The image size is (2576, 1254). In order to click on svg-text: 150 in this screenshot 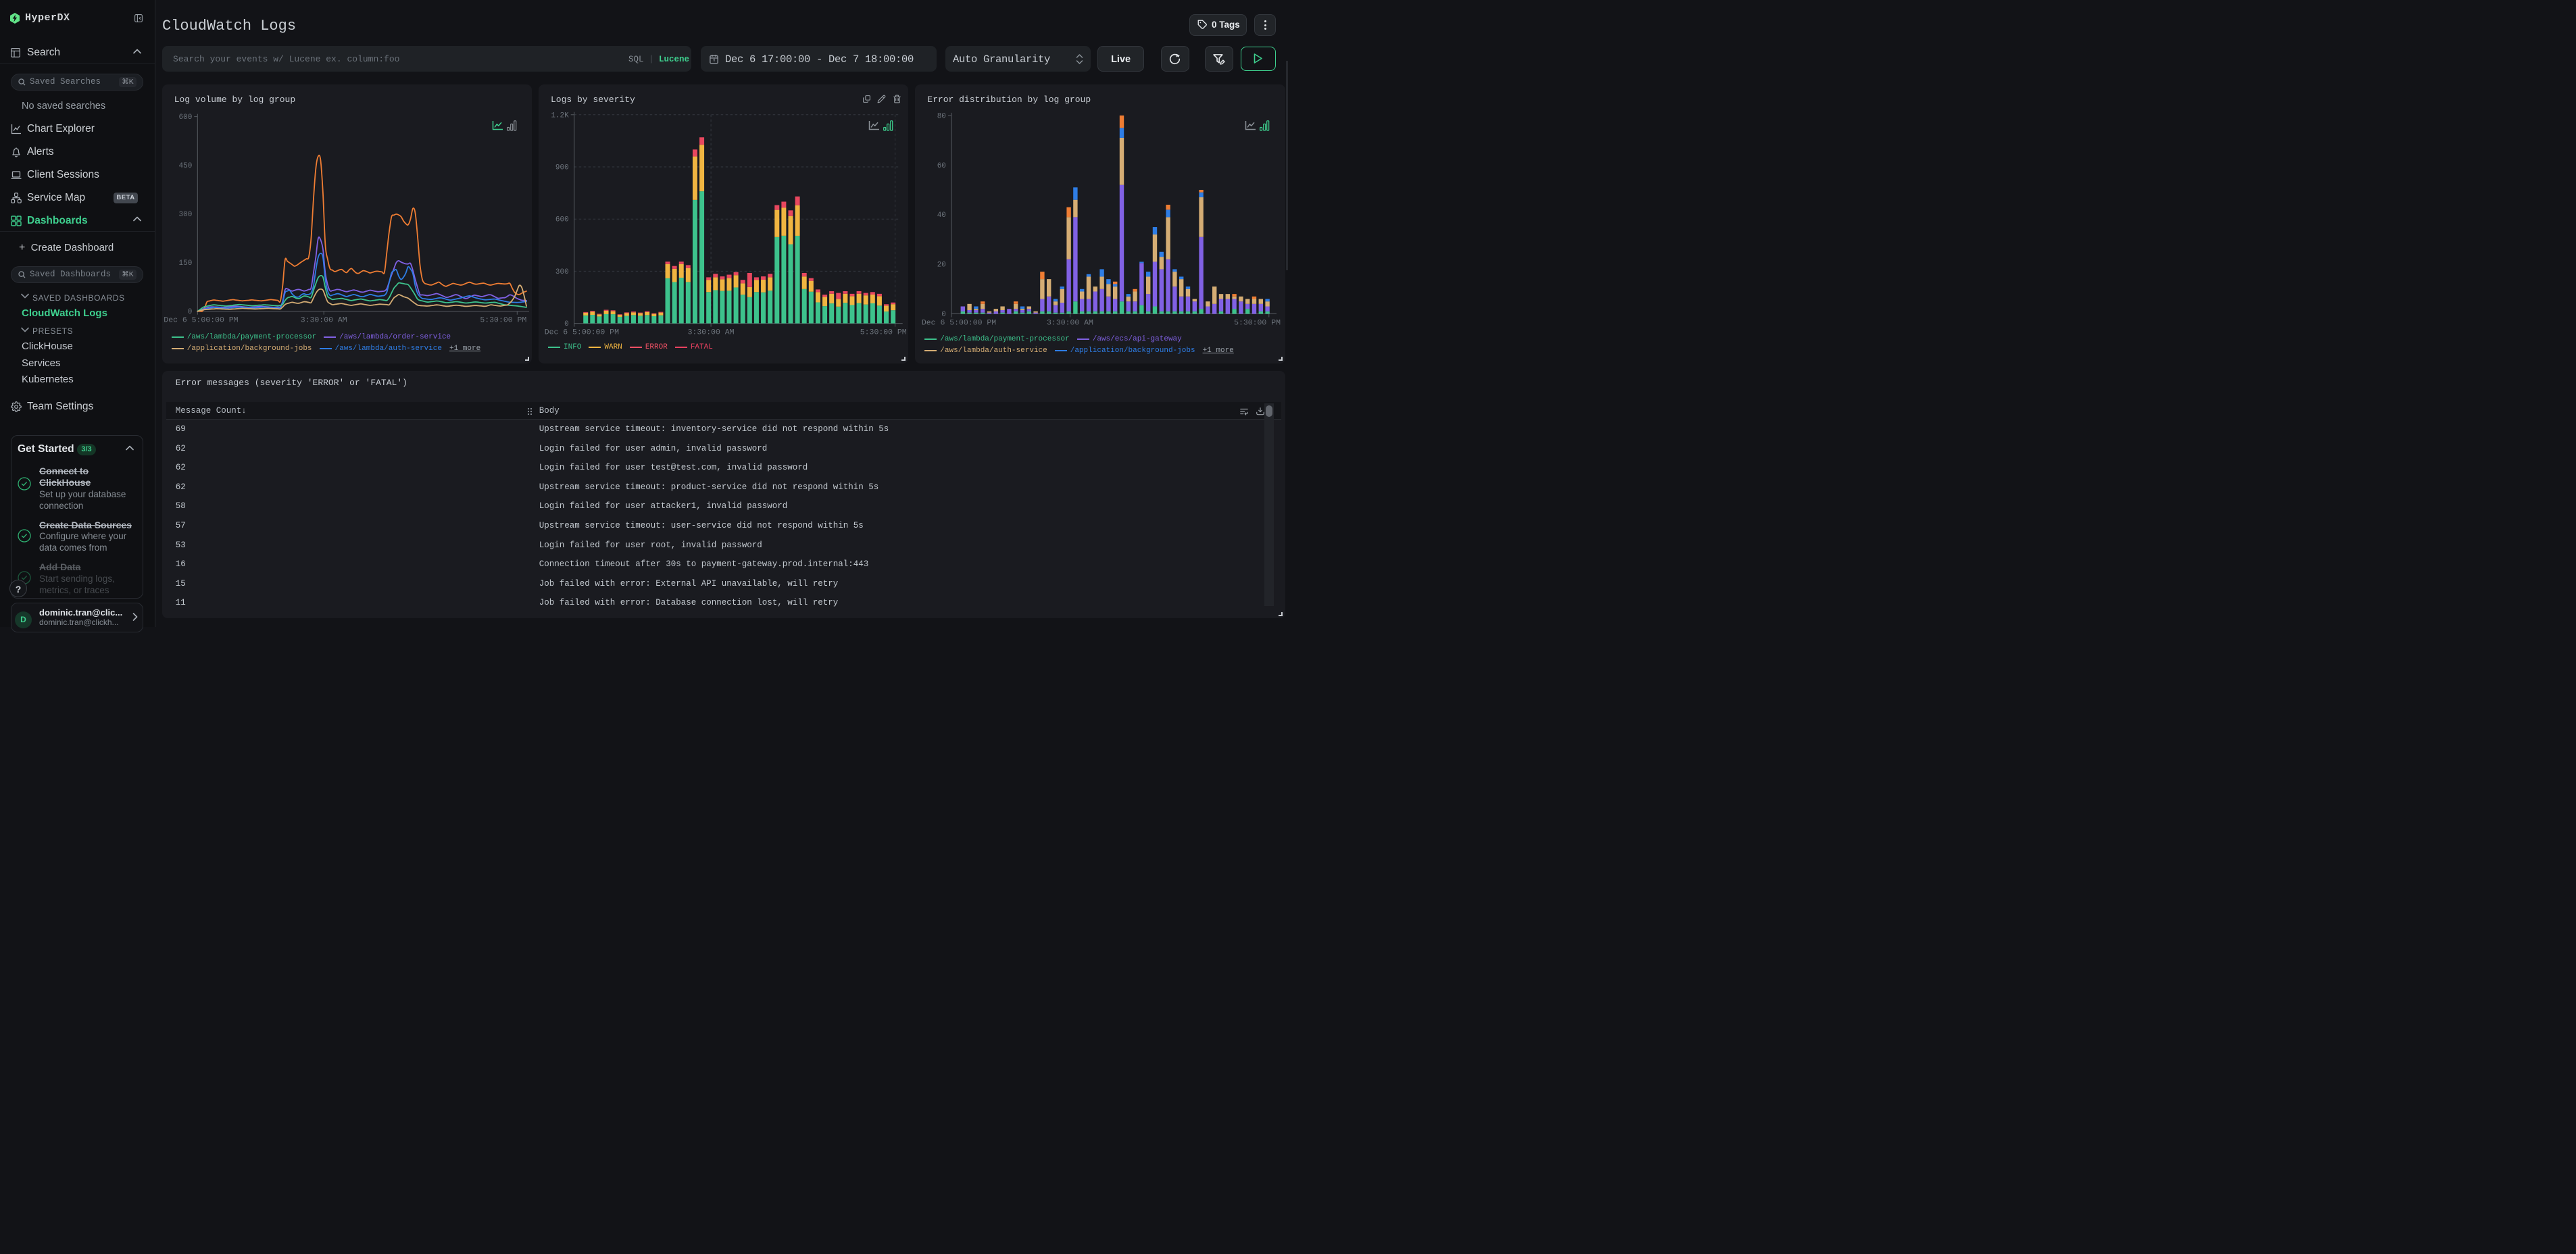, I will do `click(185, 263)`.